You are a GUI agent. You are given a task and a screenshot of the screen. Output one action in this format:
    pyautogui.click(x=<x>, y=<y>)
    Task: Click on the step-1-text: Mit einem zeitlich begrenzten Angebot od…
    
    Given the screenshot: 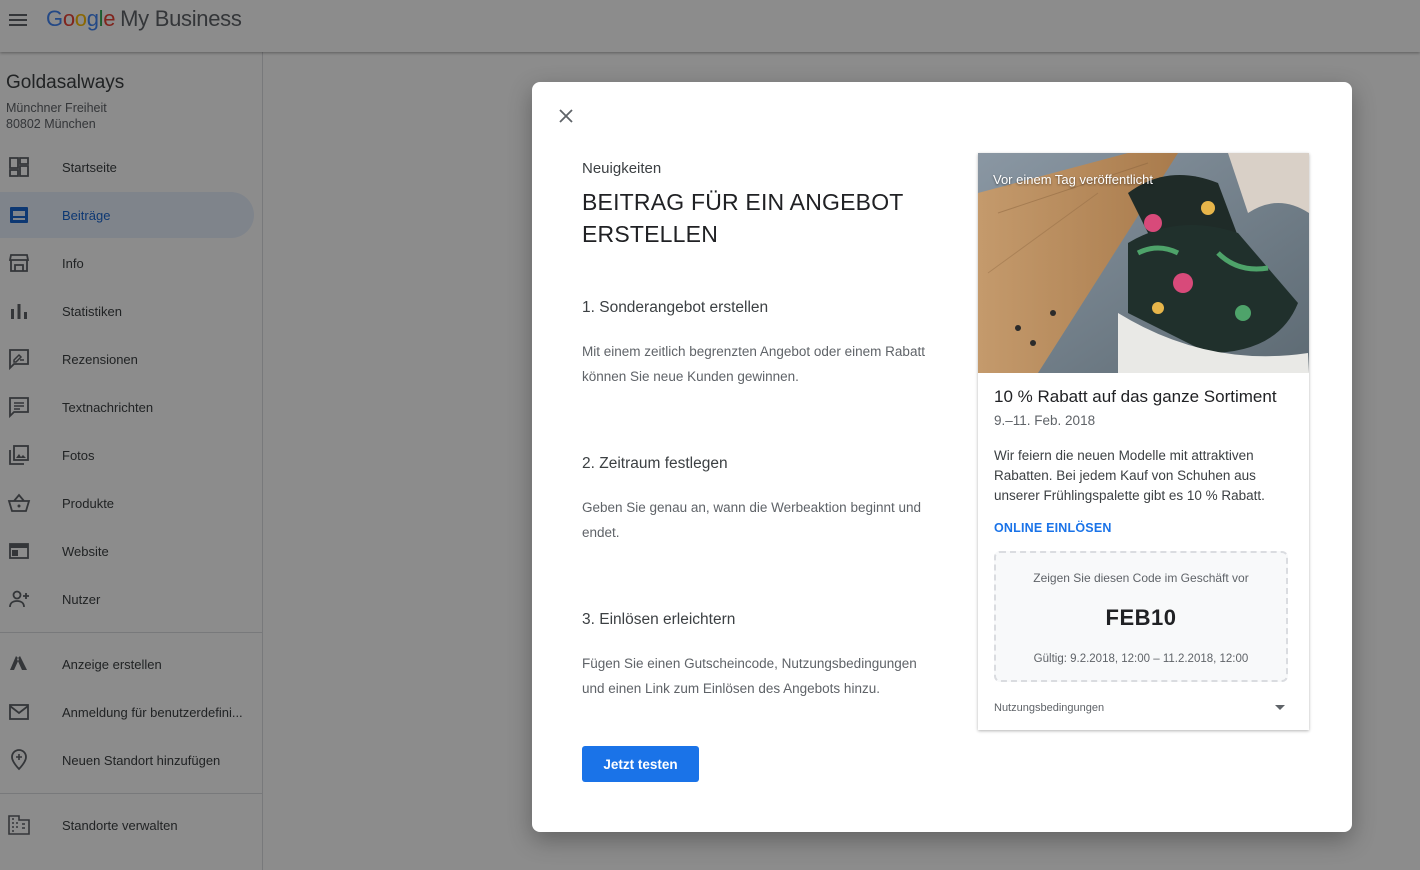 What is the action you would take?
    pyautogui.click(x=753, y=364)
    